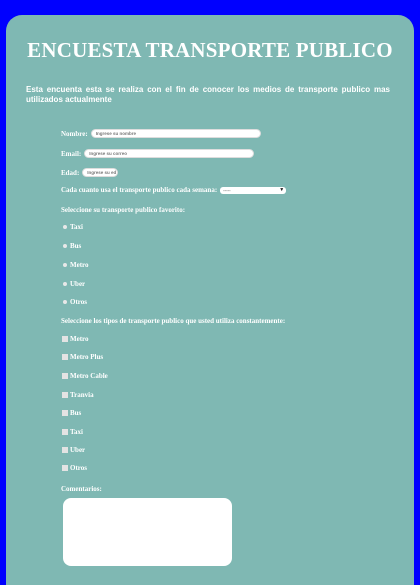  I want to click on type-option-metro-cable: Metro Cable, so click(85, 376).